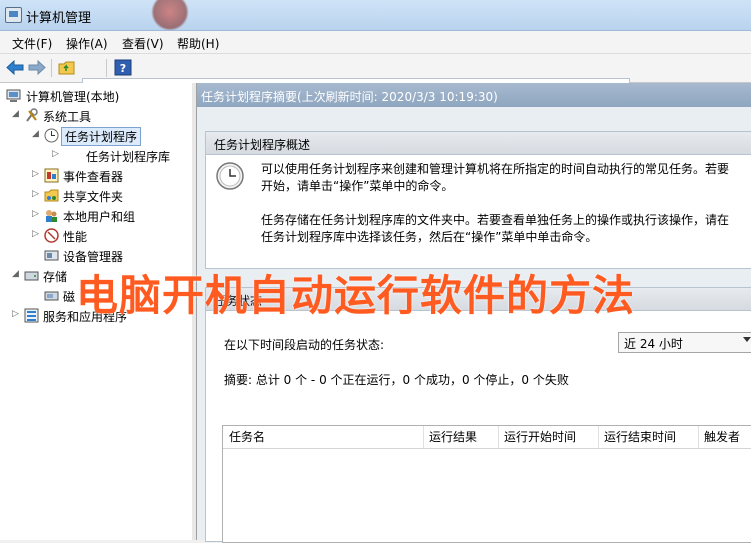  What do you see at coordinates (37, 67) in the screenshot?
I see `forward-arrow-icon` at bounding box center [37, 67].